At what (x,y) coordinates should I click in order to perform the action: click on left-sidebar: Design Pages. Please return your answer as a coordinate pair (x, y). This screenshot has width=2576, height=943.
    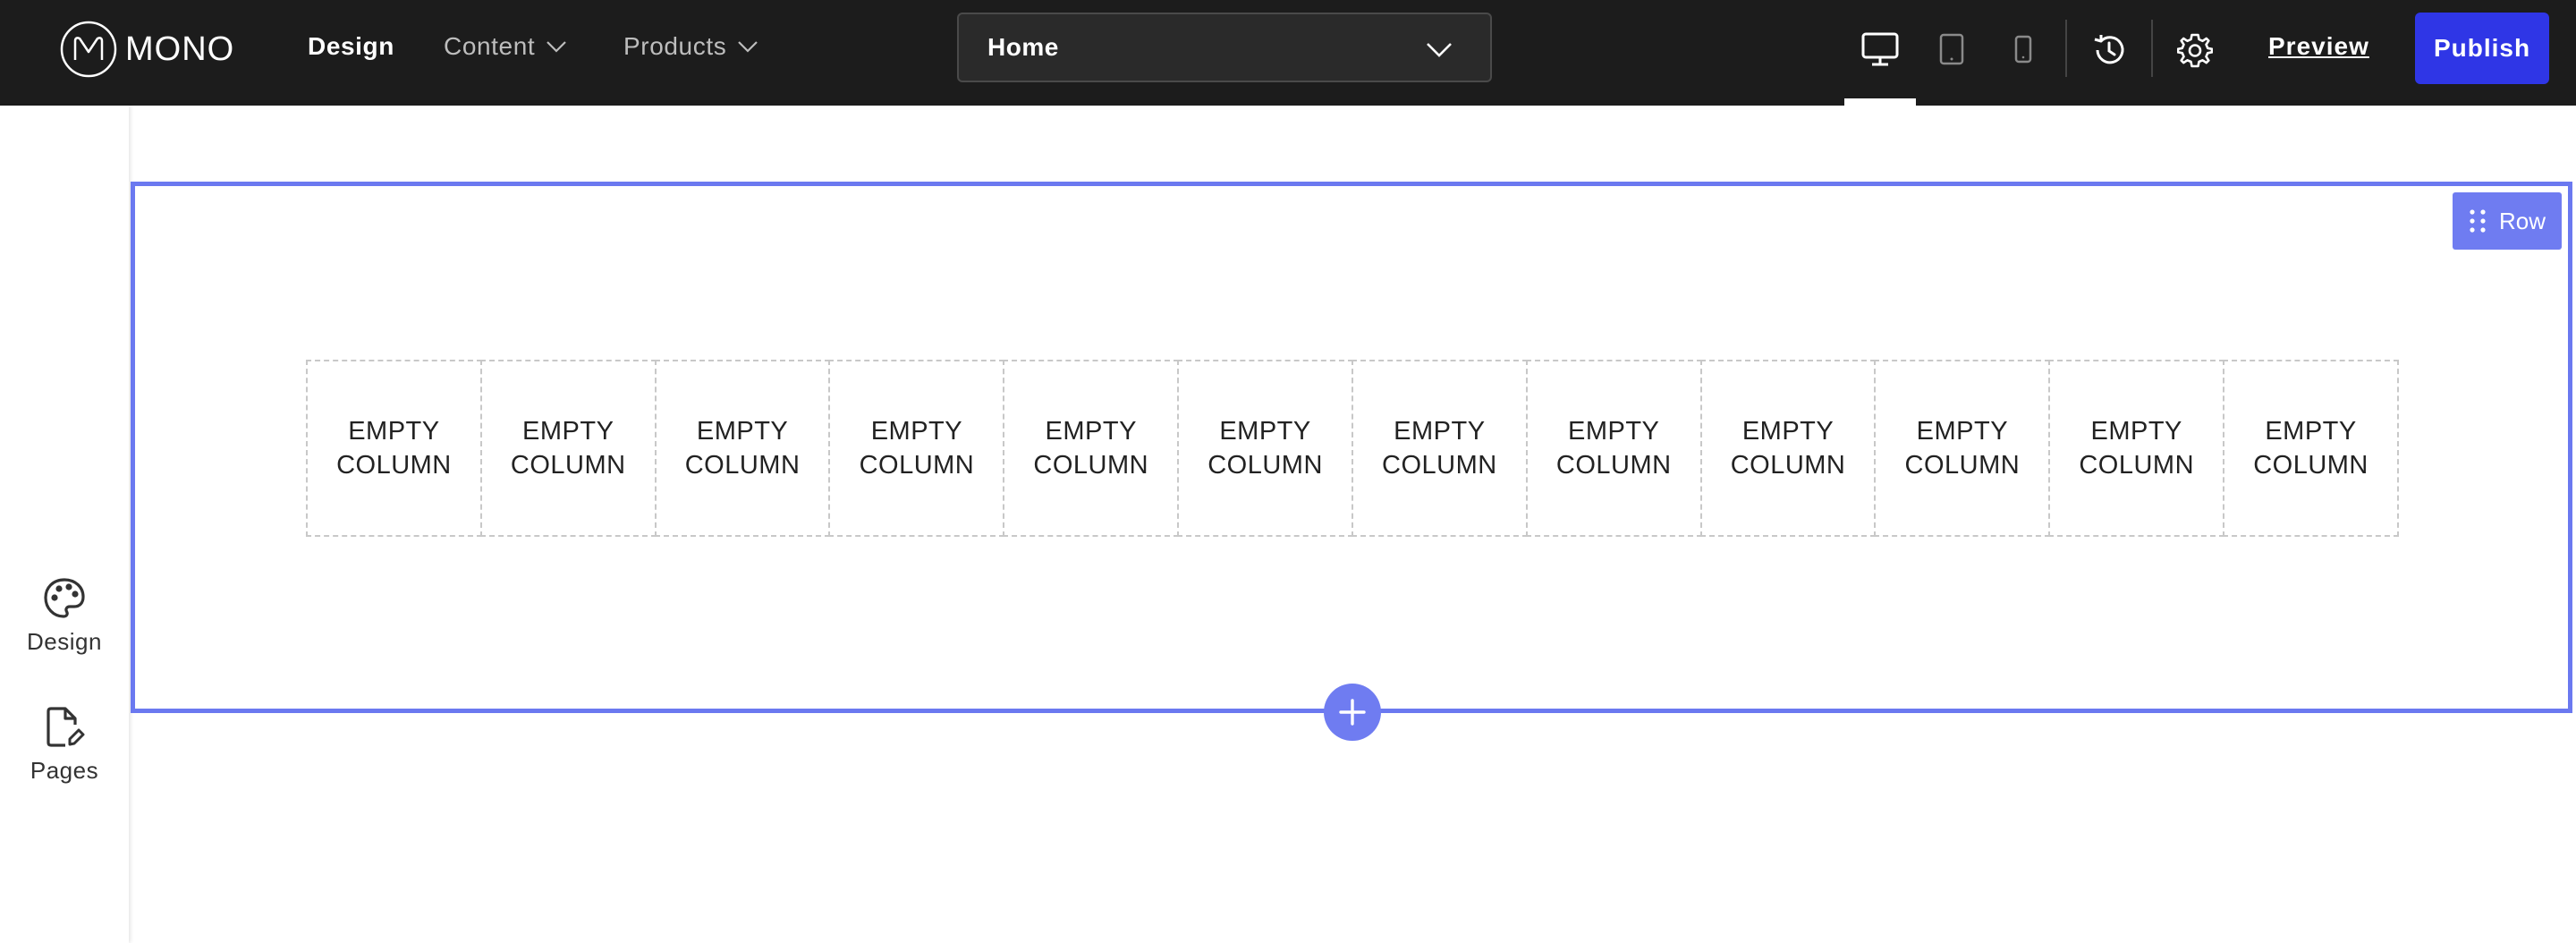
    Looking at the image, I should click on (64, 525).